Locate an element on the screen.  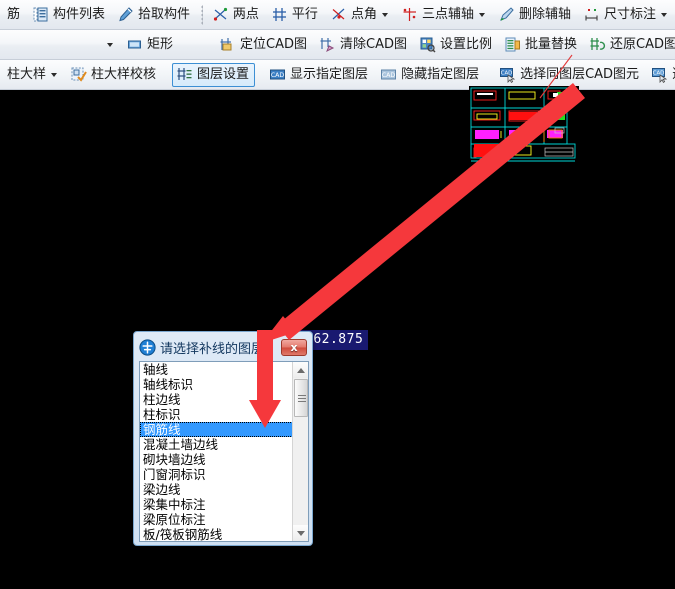
toolbar-item-batch-replace: 批量替换 is located at coordinates (541, 45).